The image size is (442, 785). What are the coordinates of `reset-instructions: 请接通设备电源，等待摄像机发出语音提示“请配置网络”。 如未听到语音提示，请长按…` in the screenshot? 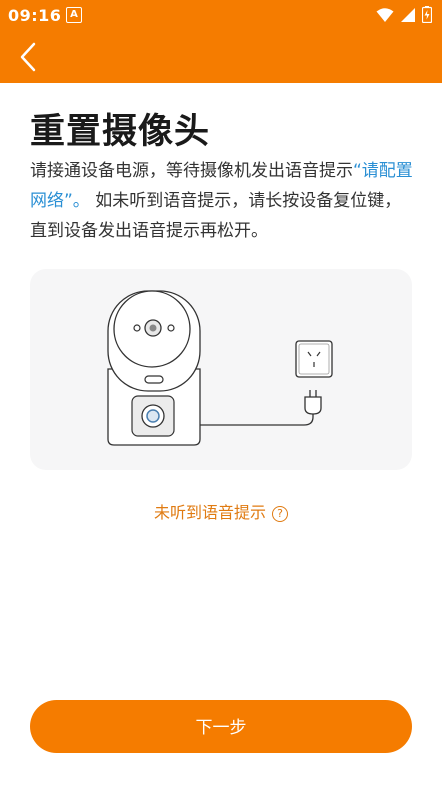 It's located at (222, 201).